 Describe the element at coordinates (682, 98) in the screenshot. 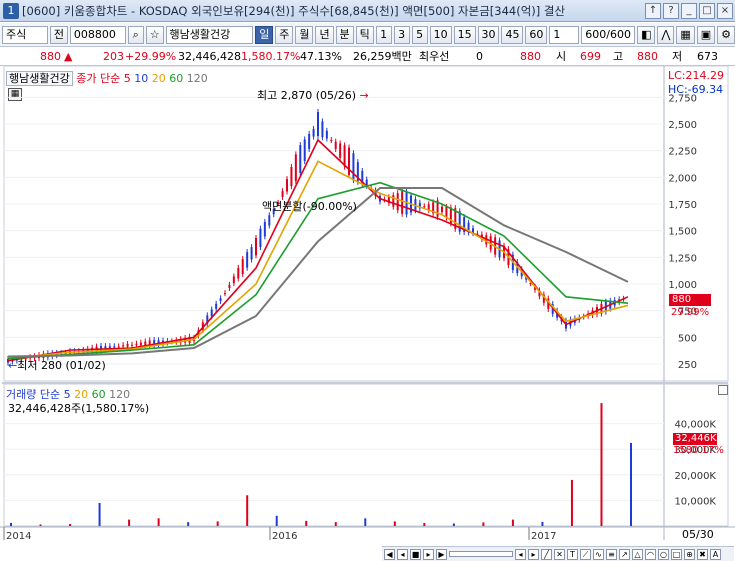

I see `price-tick-label: 2,750` at that location.